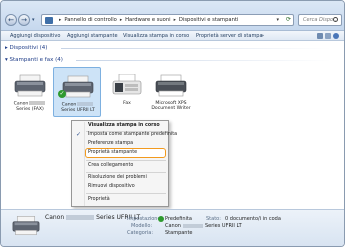 This screenshot has width=345, height=247. Describe the element at coordinates (92, 36) in the screenshot. I see `add-printer-button: Aggiungi stampante` at that location.